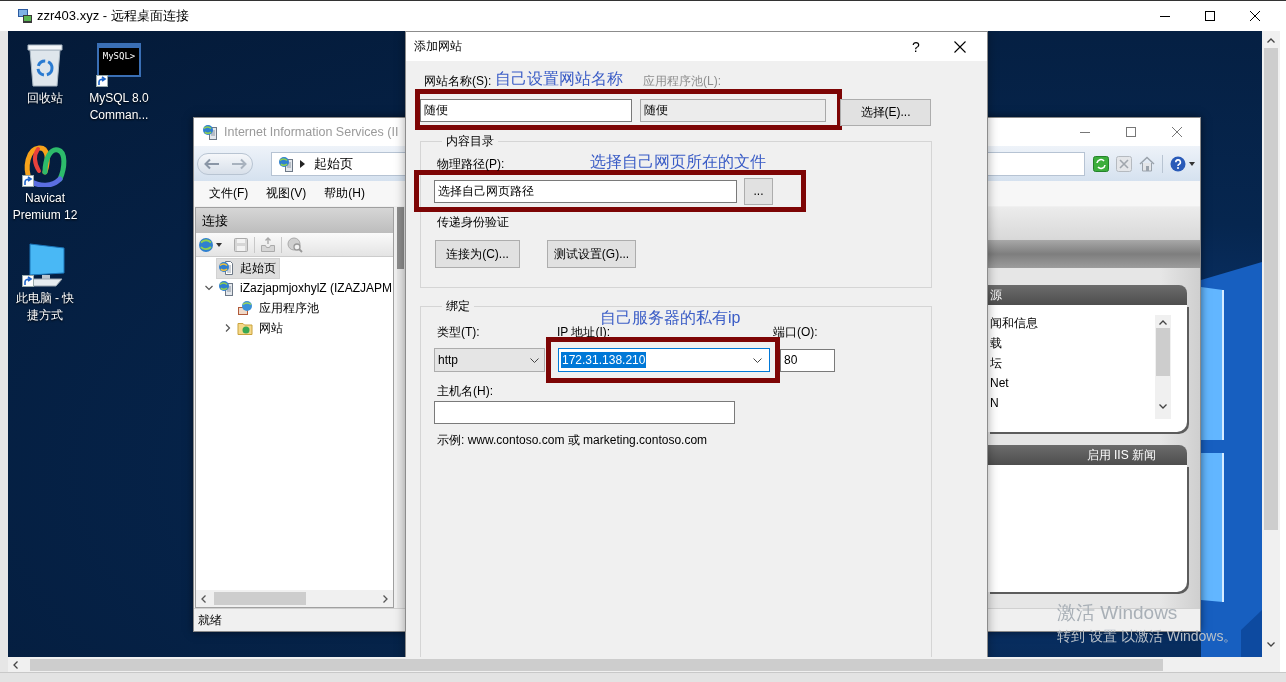 The width and height of the screenshot is (1286, 682). I want to click on field-label: 类型(T):, so click(459, 332).